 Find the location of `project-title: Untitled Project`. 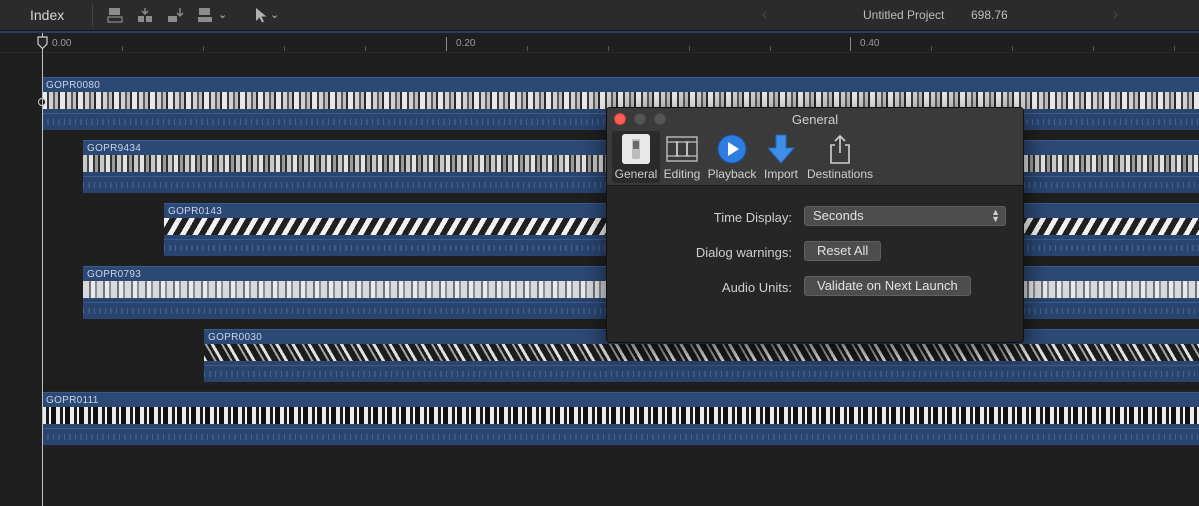

project-title: Untitled Project is located at coordinates (904, 15).